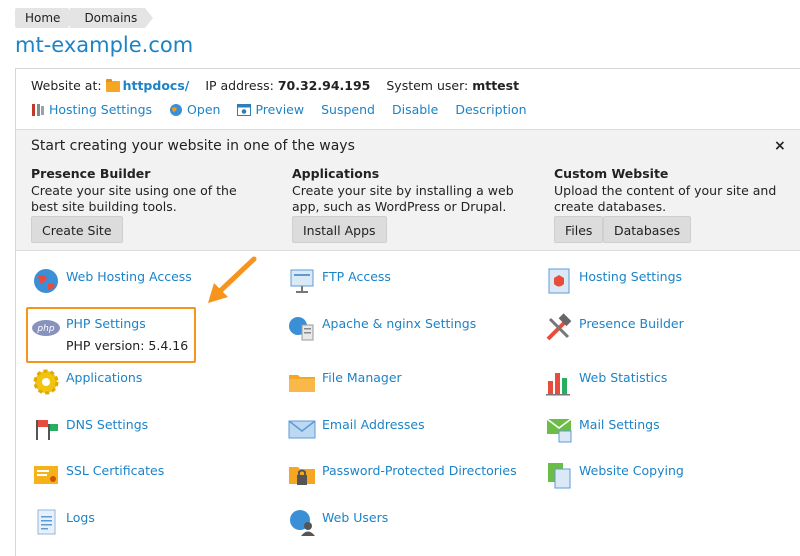  What do you see at coordinates (780, 146) in the screenshot?
I see `close-icon: ×` at bounding box center [780, 146].